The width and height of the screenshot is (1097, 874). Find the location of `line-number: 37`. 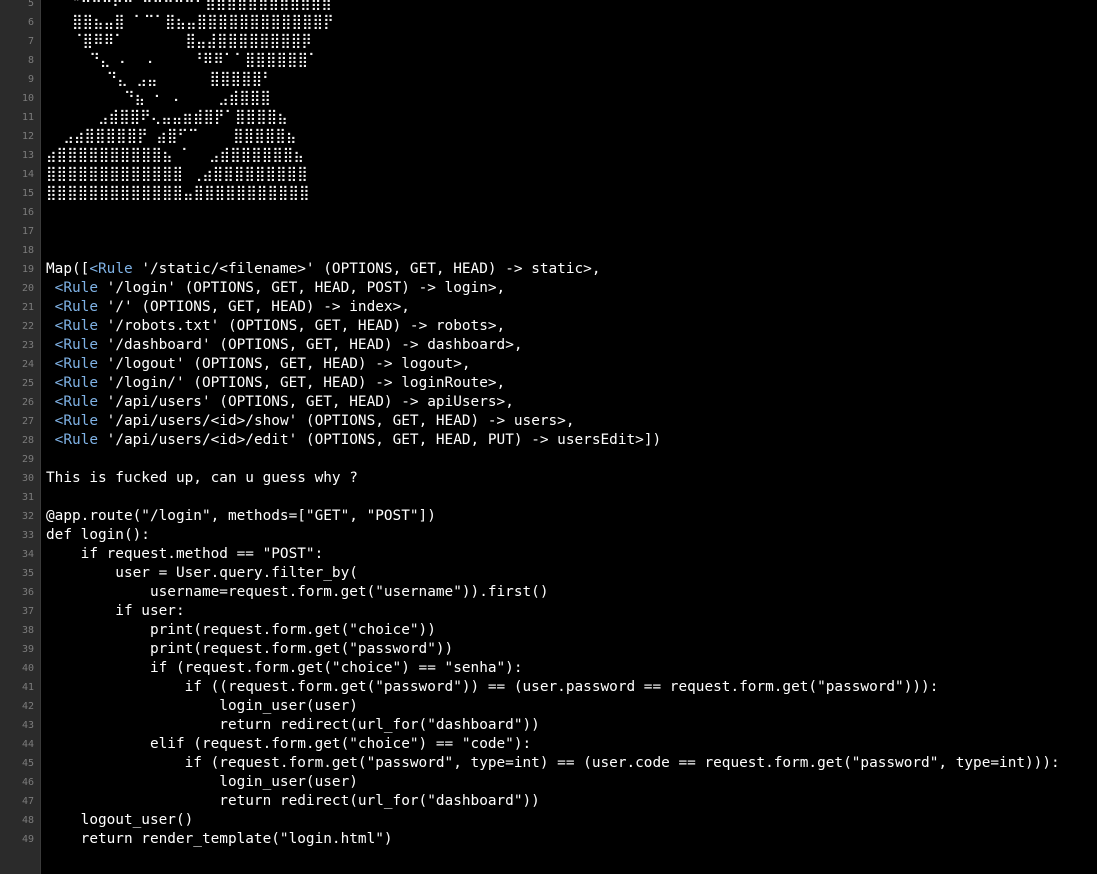

line-number: 37 is located at coordinates (27, 611).